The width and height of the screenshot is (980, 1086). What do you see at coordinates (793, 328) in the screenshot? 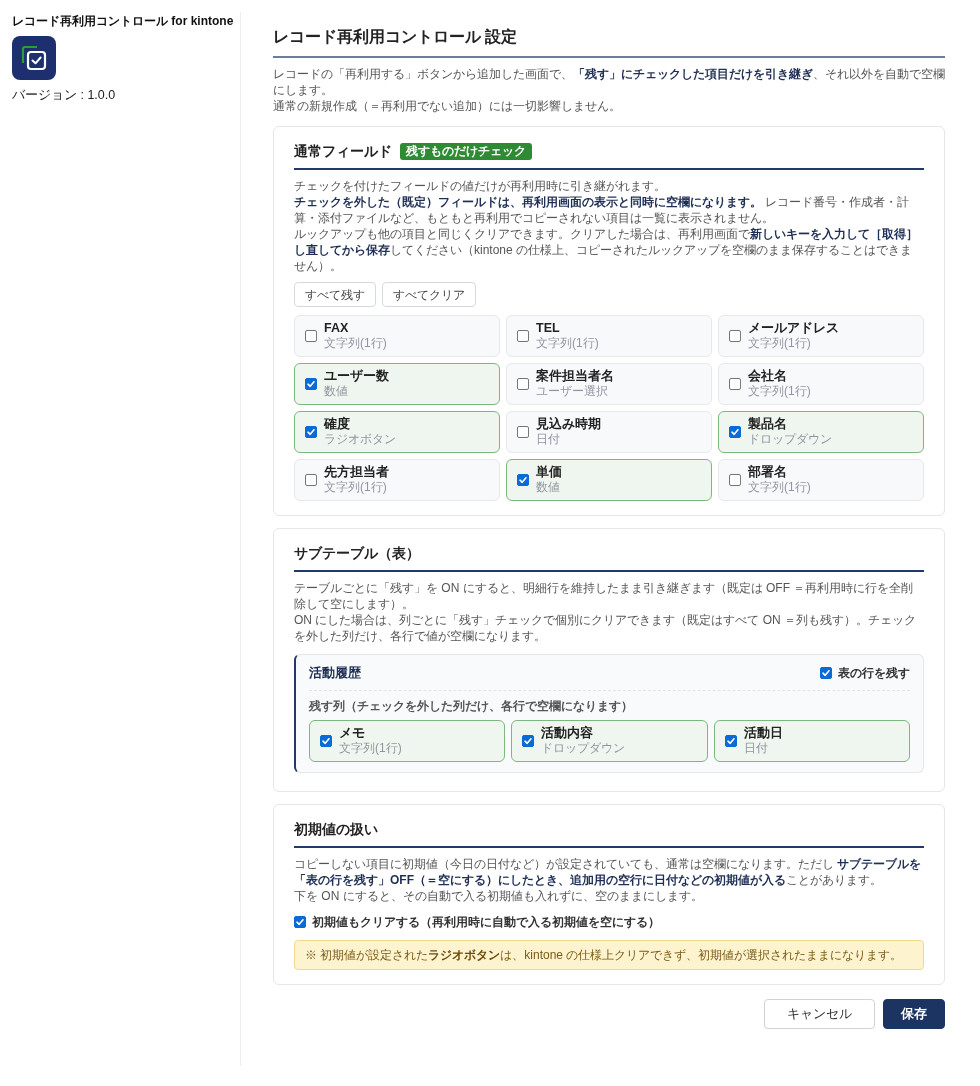
I see `field-label: メールアドレス` at bounding box center [793, 328].